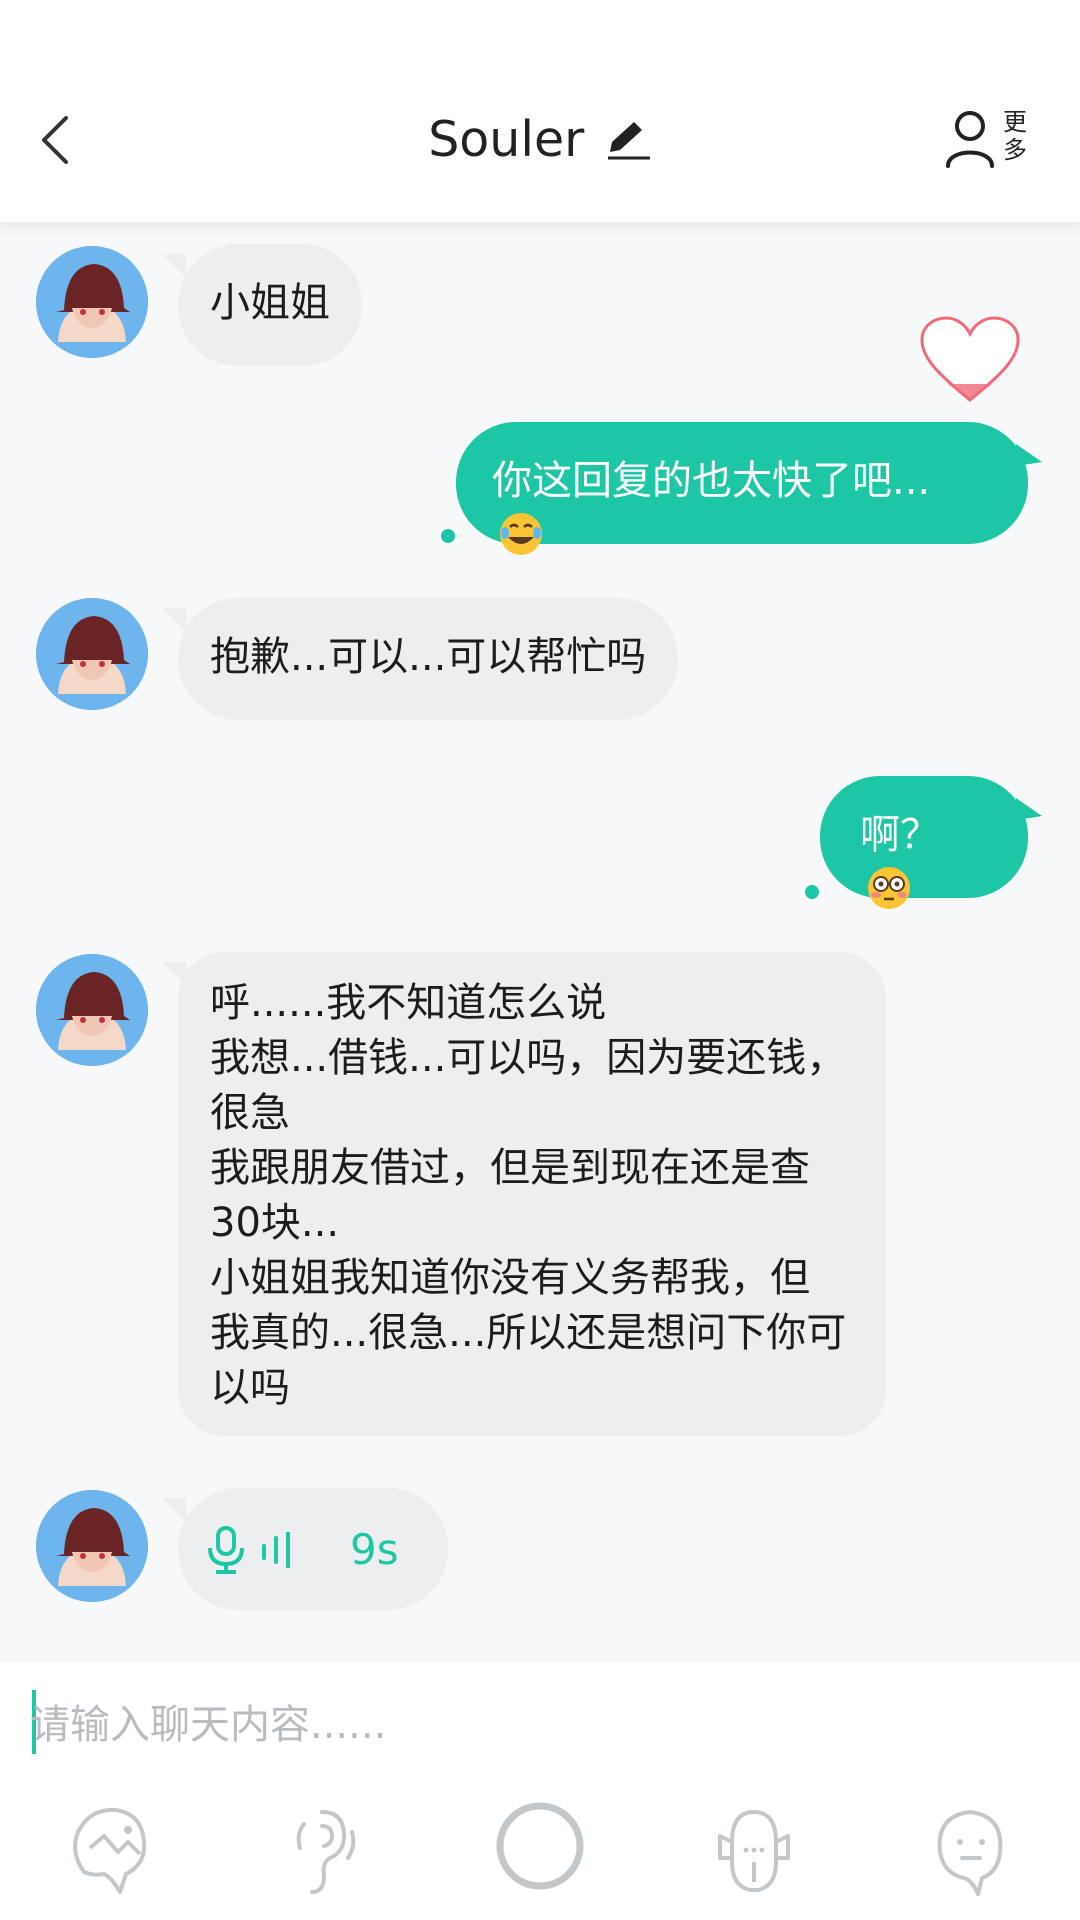 This screenshot has height=1920, width=1080. Describe the element at coordinates (276, 1550) in the screenshot. I see `sound-wave-icon` at that location.